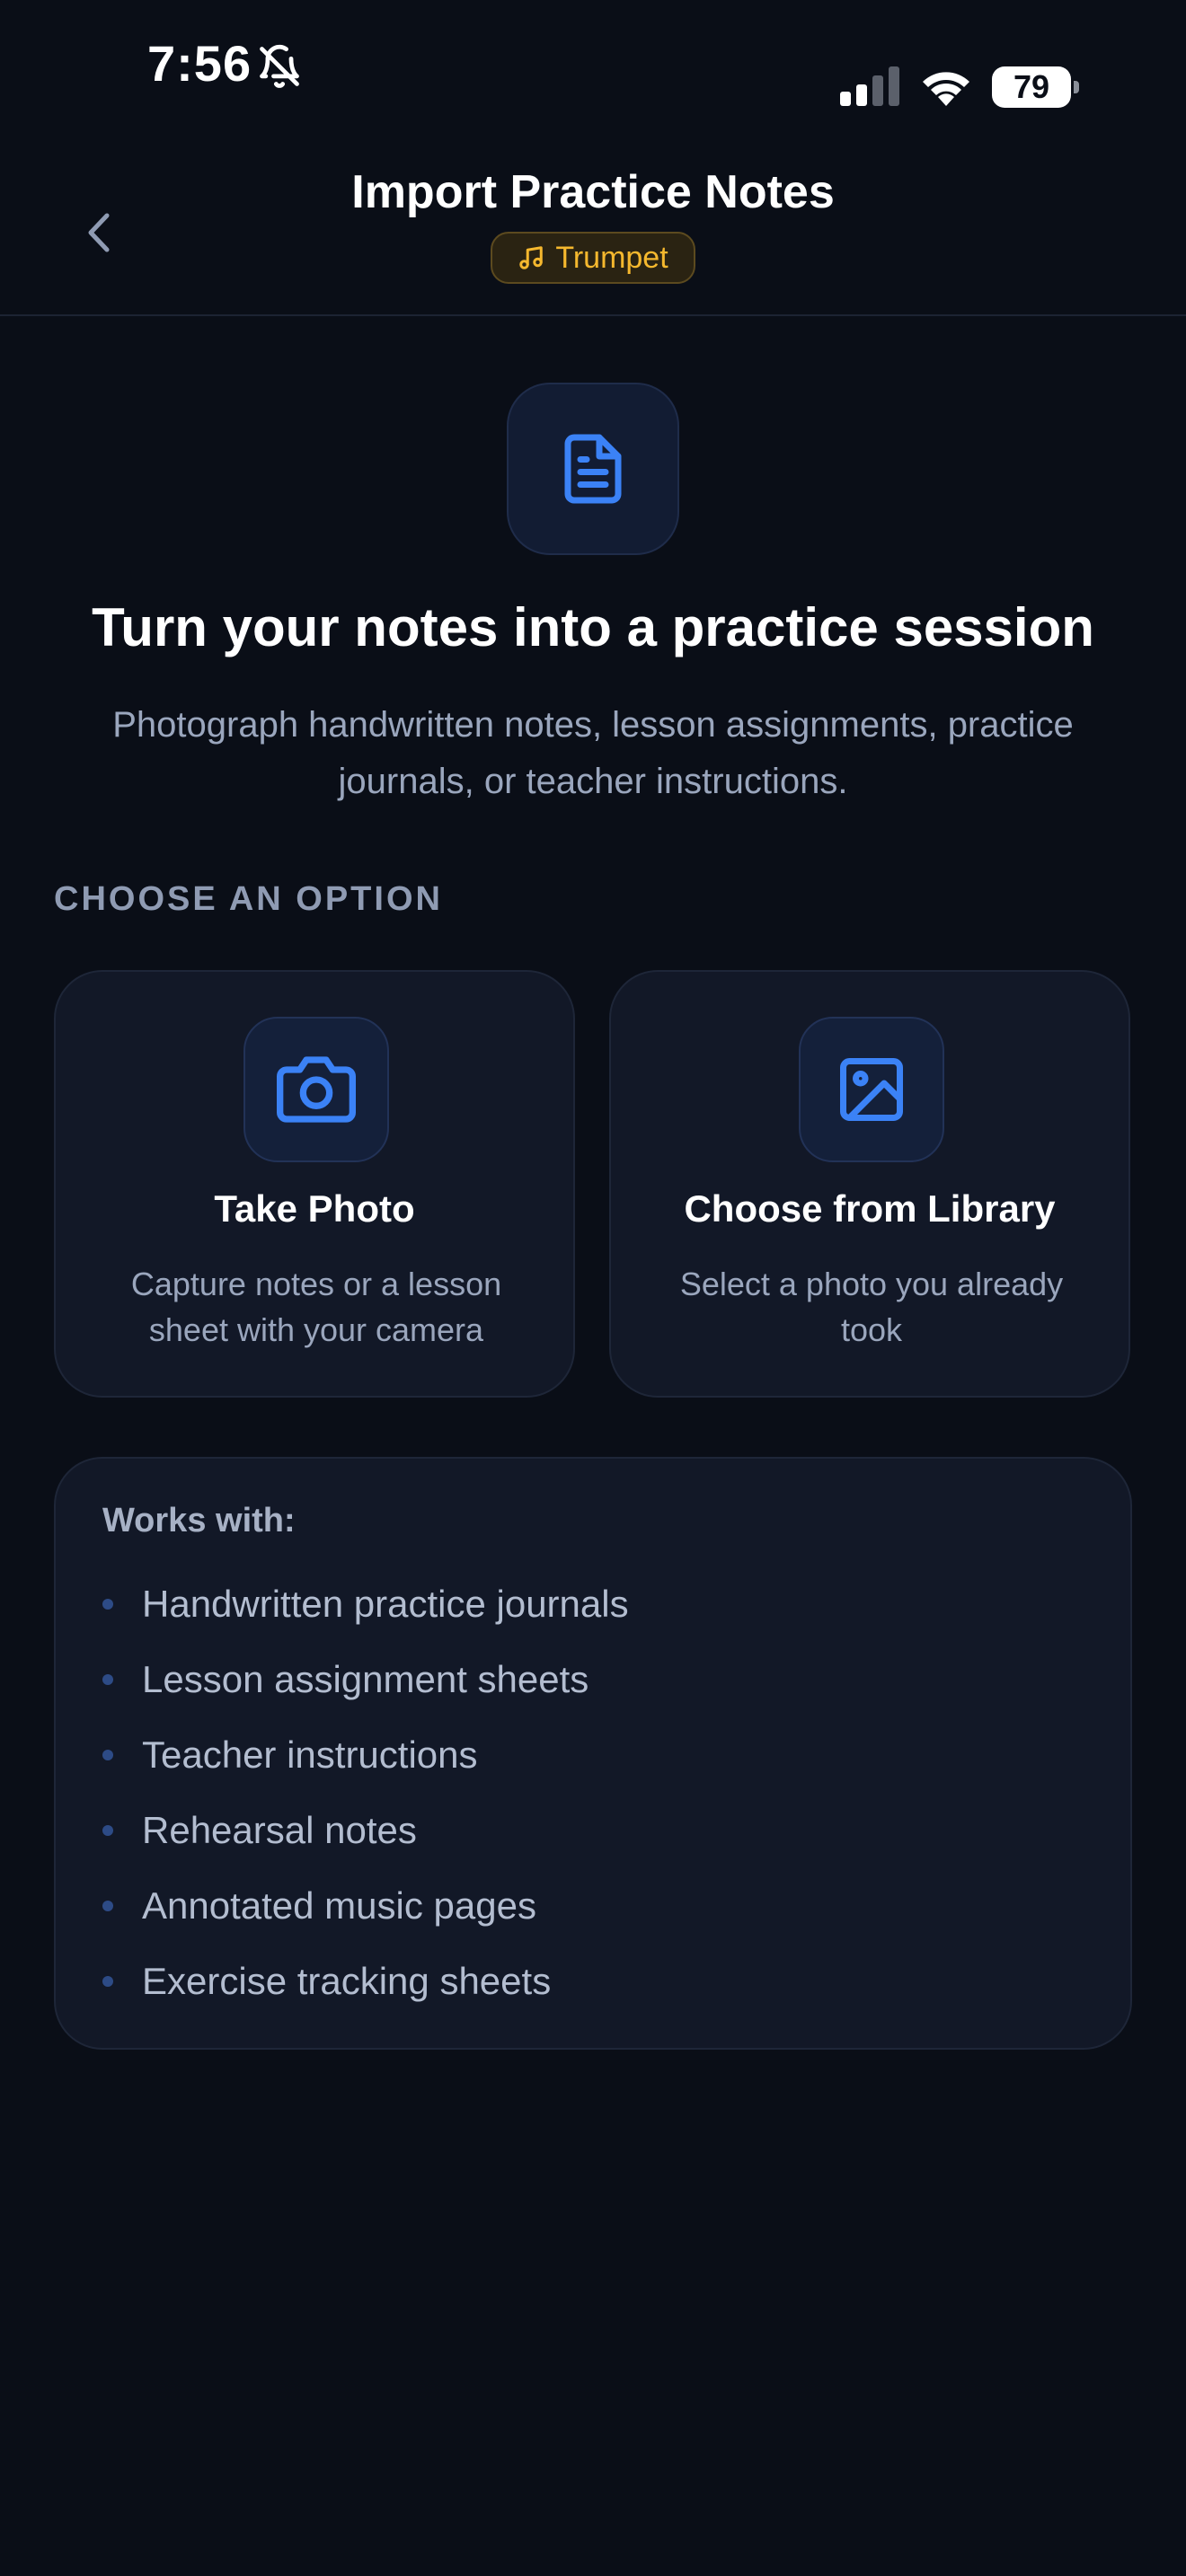  Describe the element at coordinates (1031, 86) in the screenshot. I see `battery-level: 79` at that location.